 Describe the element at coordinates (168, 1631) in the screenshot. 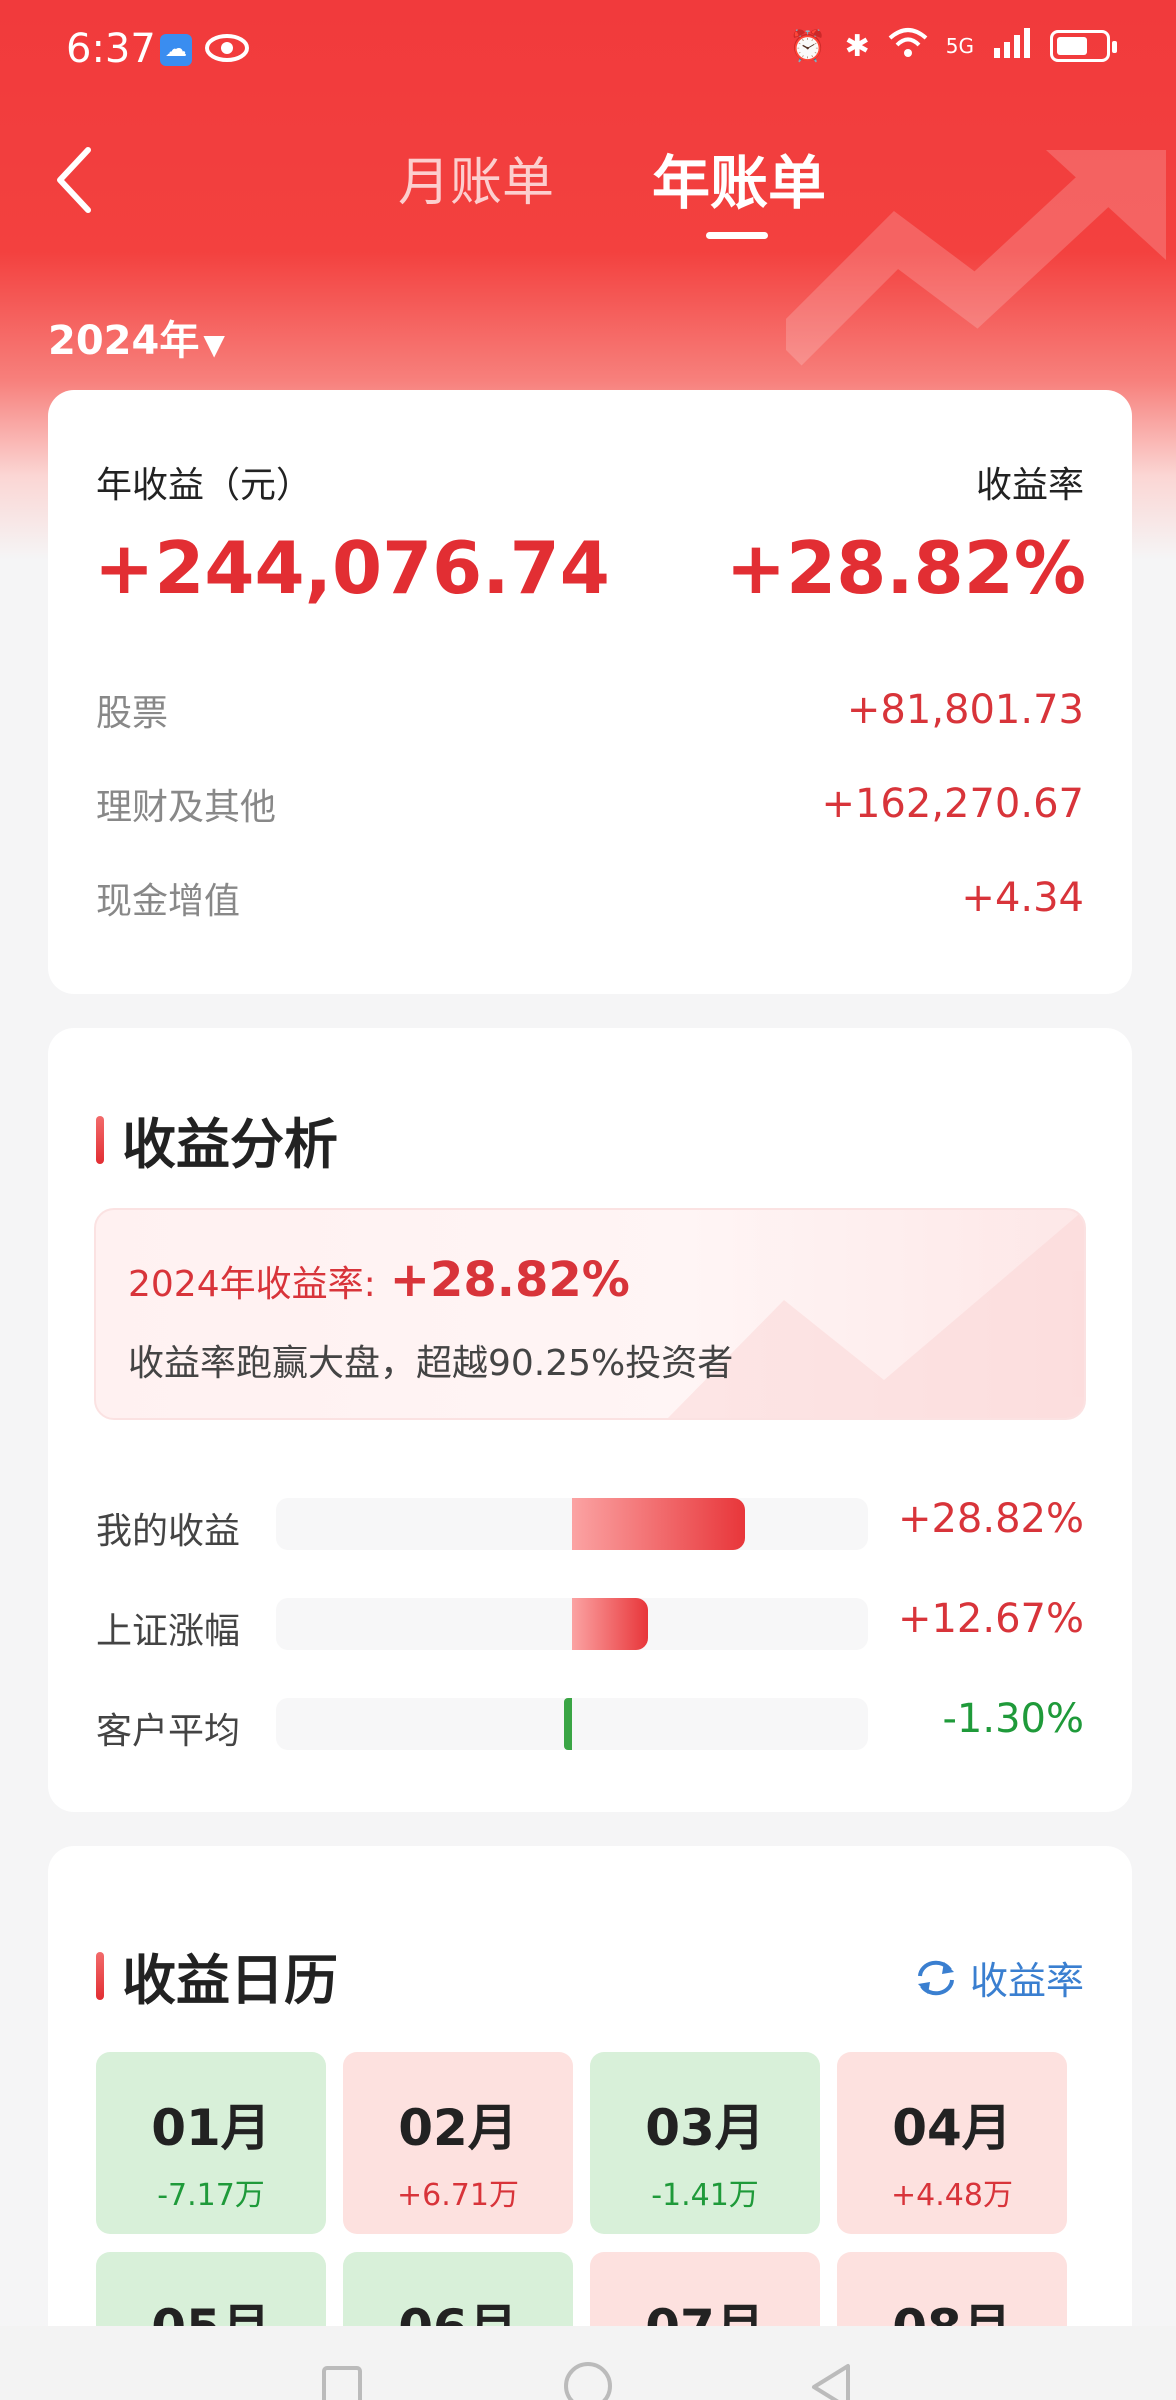

I see `comparison-label: 上证涨幅` at that location.